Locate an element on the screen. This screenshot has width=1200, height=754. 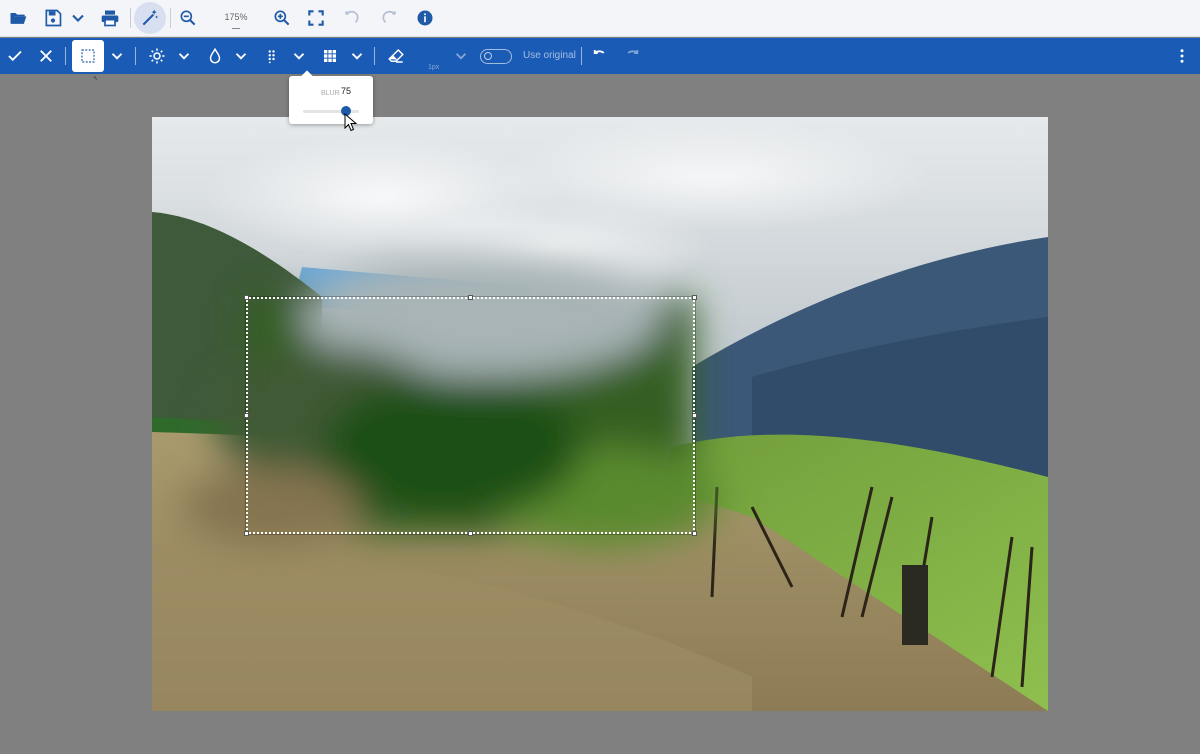
pattern-options-chevron-down-icon is located at coordinates (299, 56).